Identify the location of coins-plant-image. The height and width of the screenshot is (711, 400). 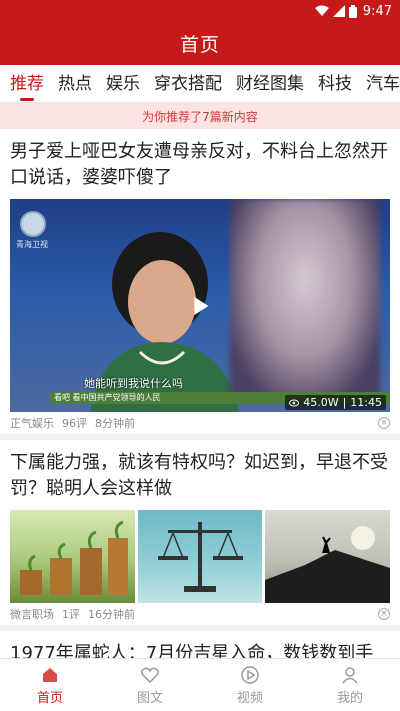
(72, 556).